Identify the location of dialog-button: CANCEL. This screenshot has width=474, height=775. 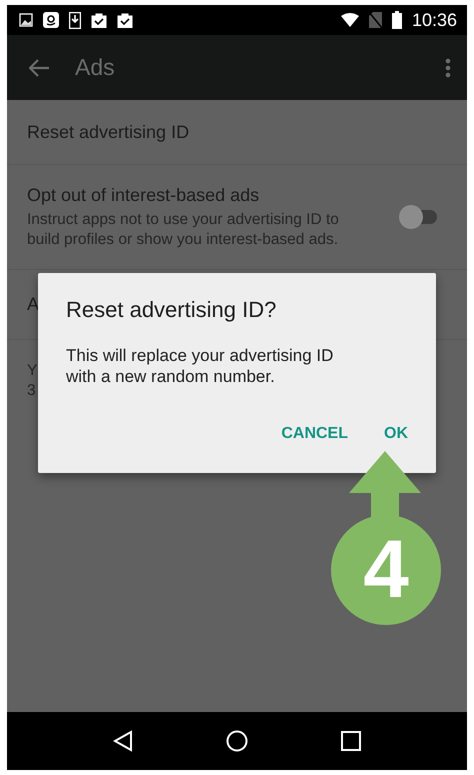
(314, 434).